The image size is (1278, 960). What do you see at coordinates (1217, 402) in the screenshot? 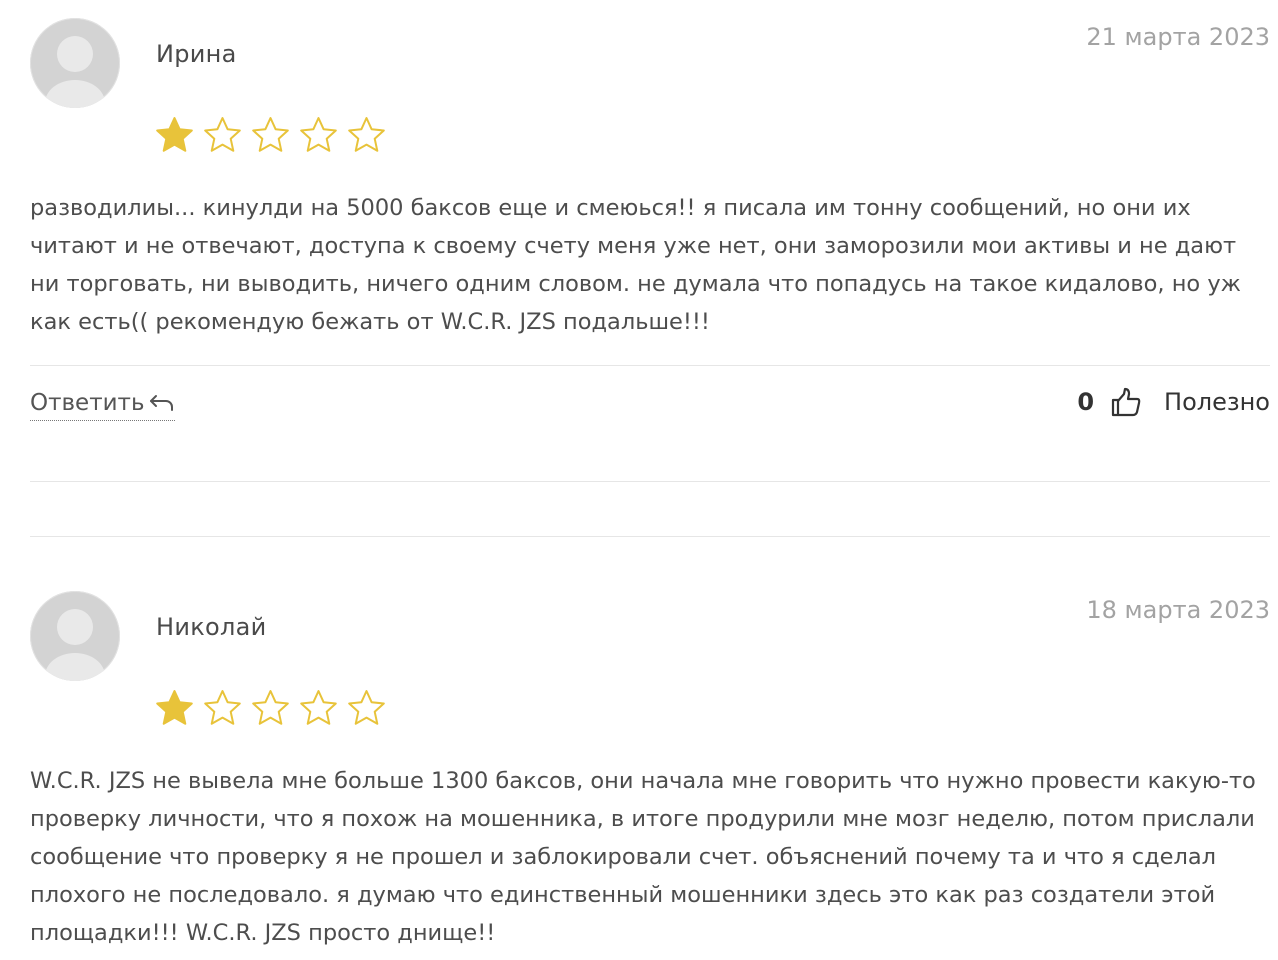
I see `useful-button: Полезно` at bounding box center [1217, 402].